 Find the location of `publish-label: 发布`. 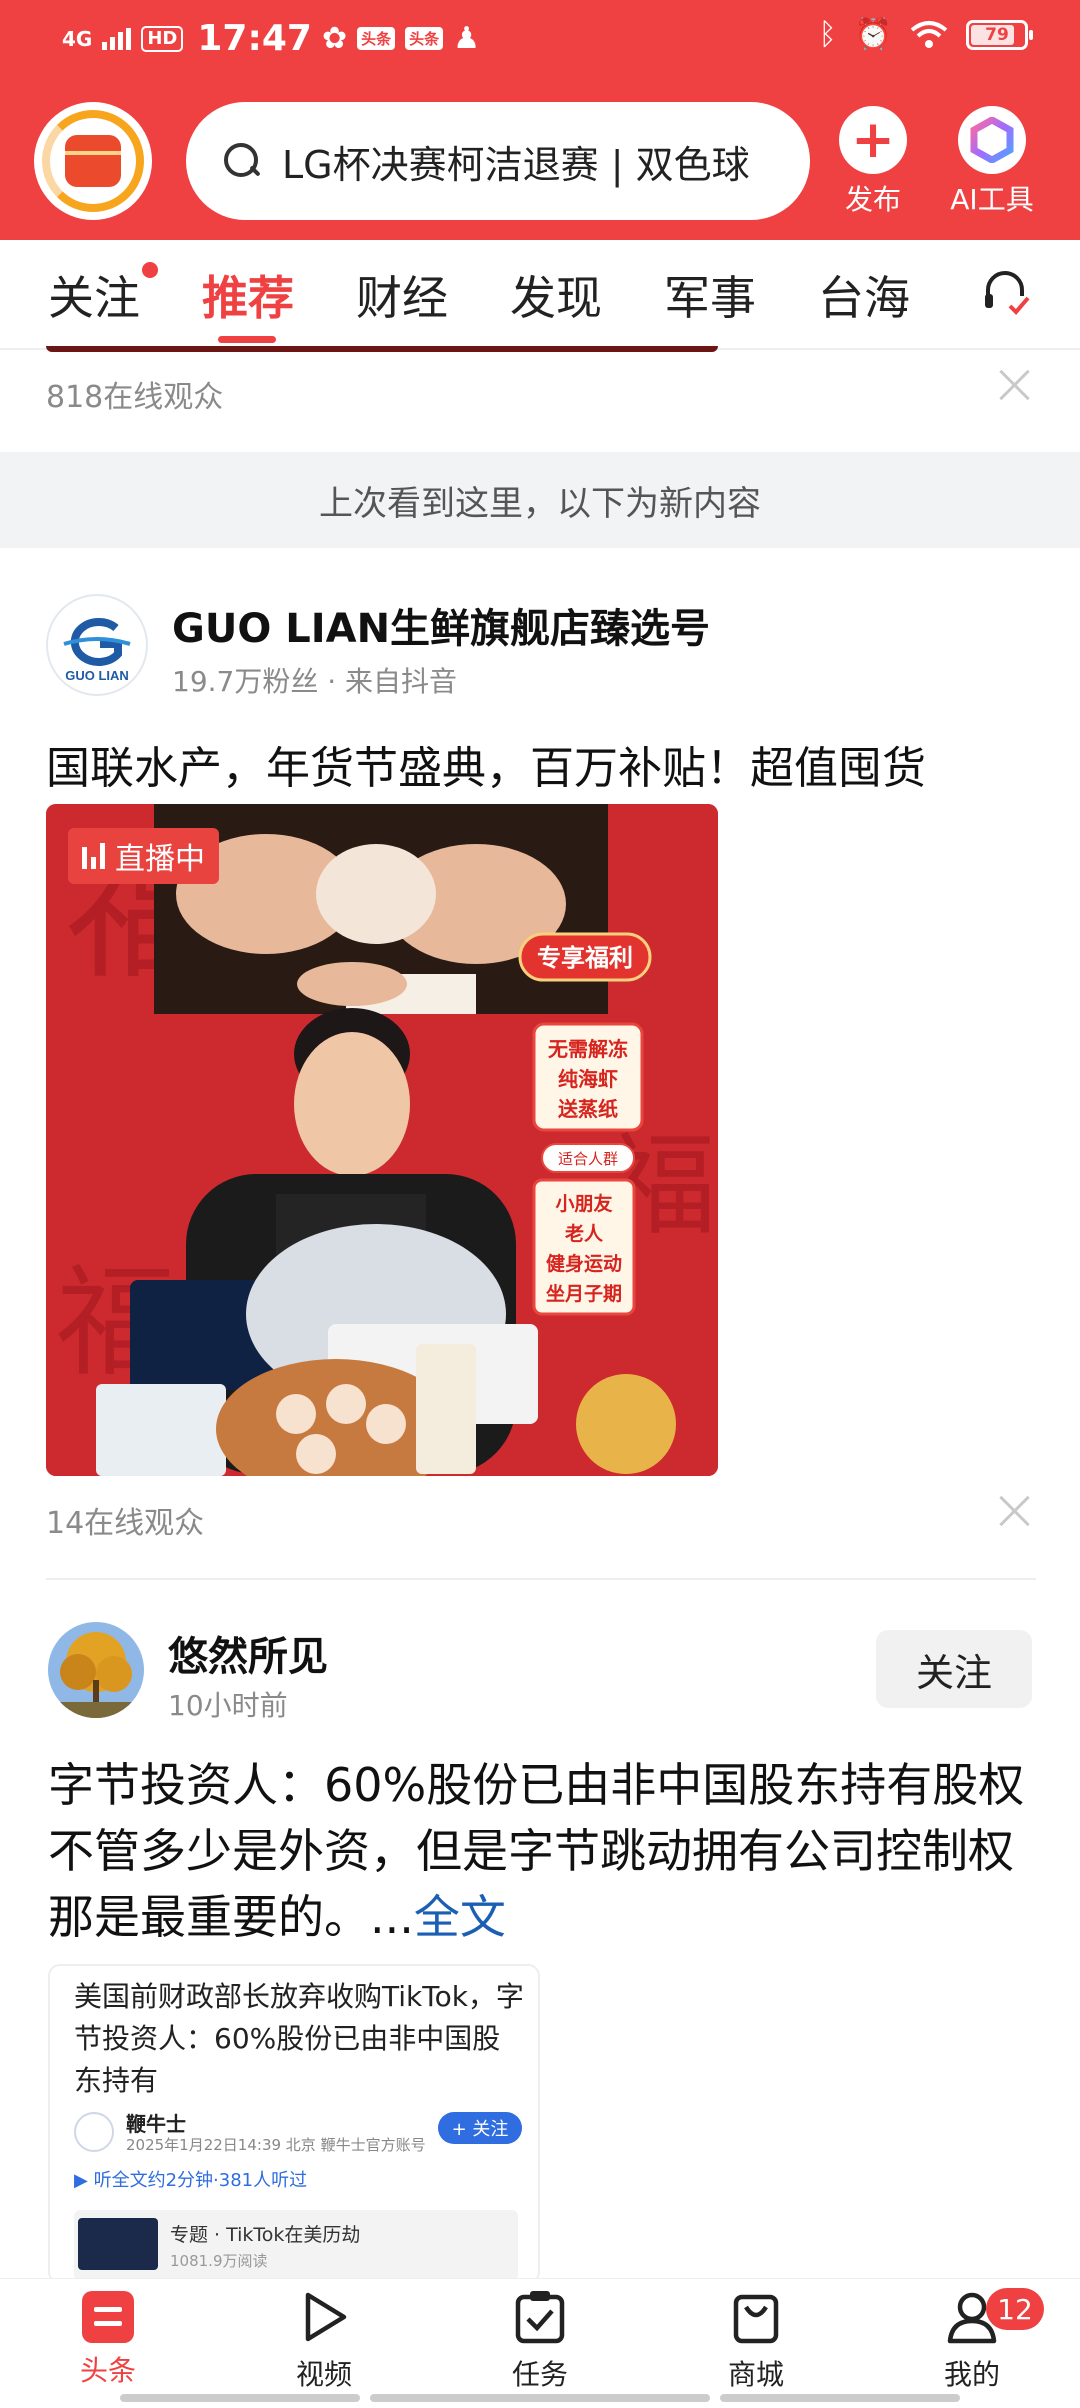

publish-label: 发布 is located at coordinates (872, 199).